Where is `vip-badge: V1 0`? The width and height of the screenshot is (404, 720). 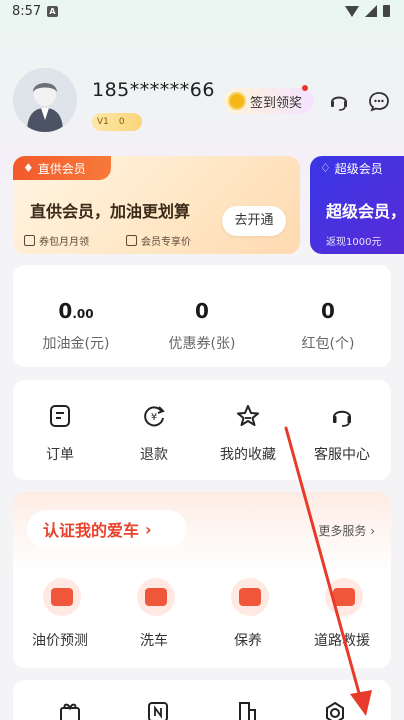 vip-badge: V1 0 is located at coordinates (117, 122).